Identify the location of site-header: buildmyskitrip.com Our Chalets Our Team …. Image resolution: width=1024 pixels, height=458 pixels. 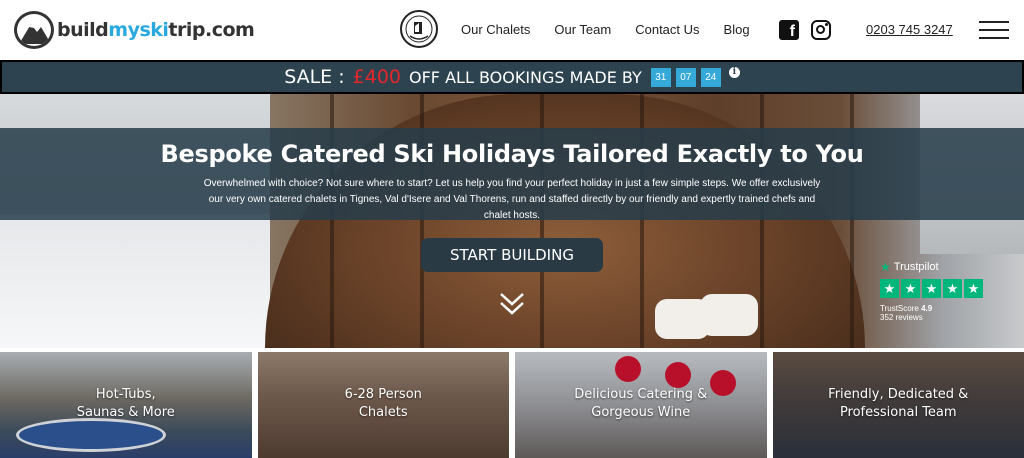
(512, 30).